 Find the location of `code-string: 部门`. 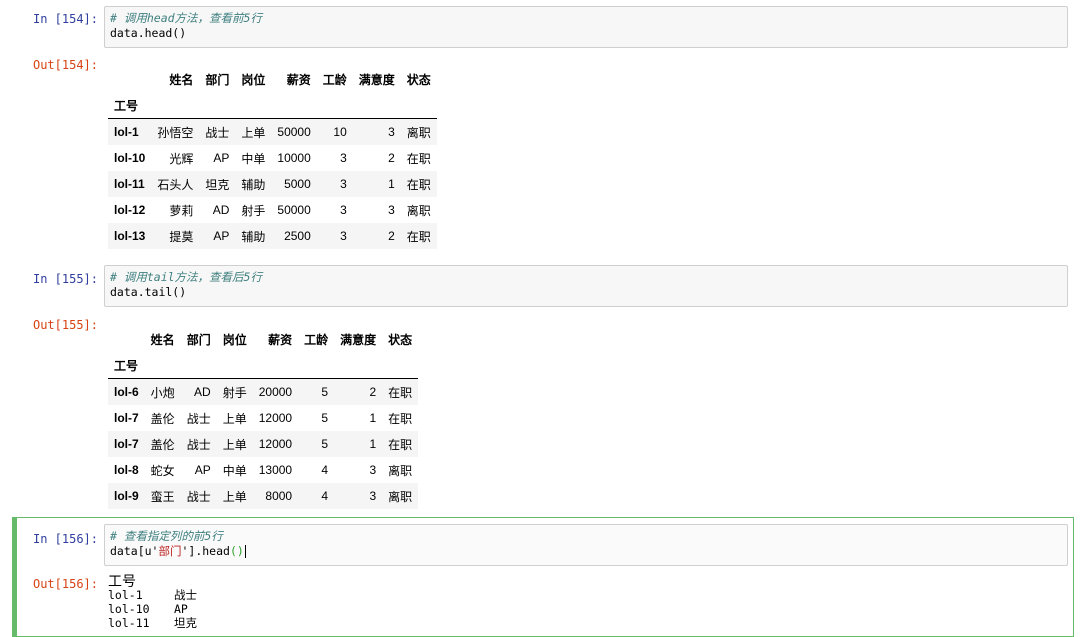

code-string: 部门 is located at coordinates (170, 551).